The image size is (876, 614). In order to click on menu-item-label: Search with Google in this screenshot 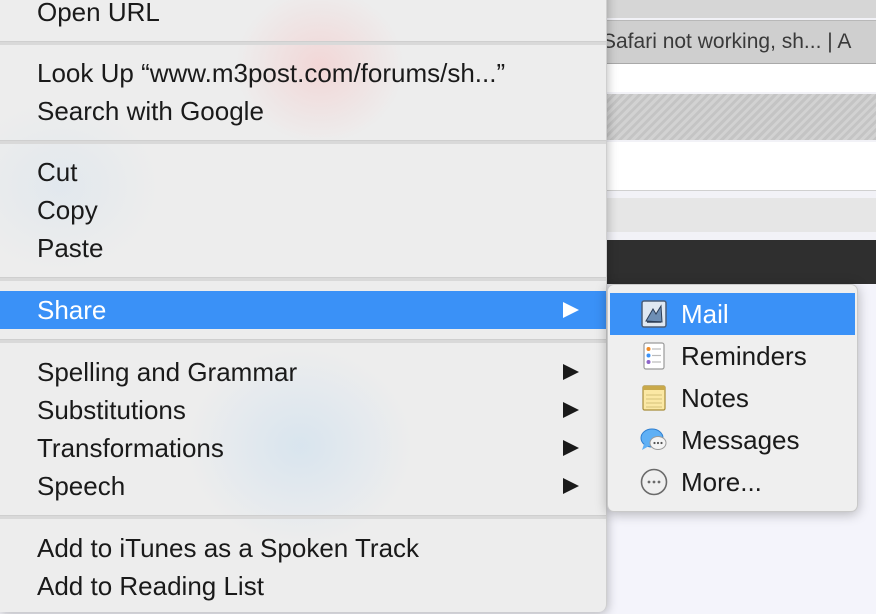, I will do `click(150, 111)`.